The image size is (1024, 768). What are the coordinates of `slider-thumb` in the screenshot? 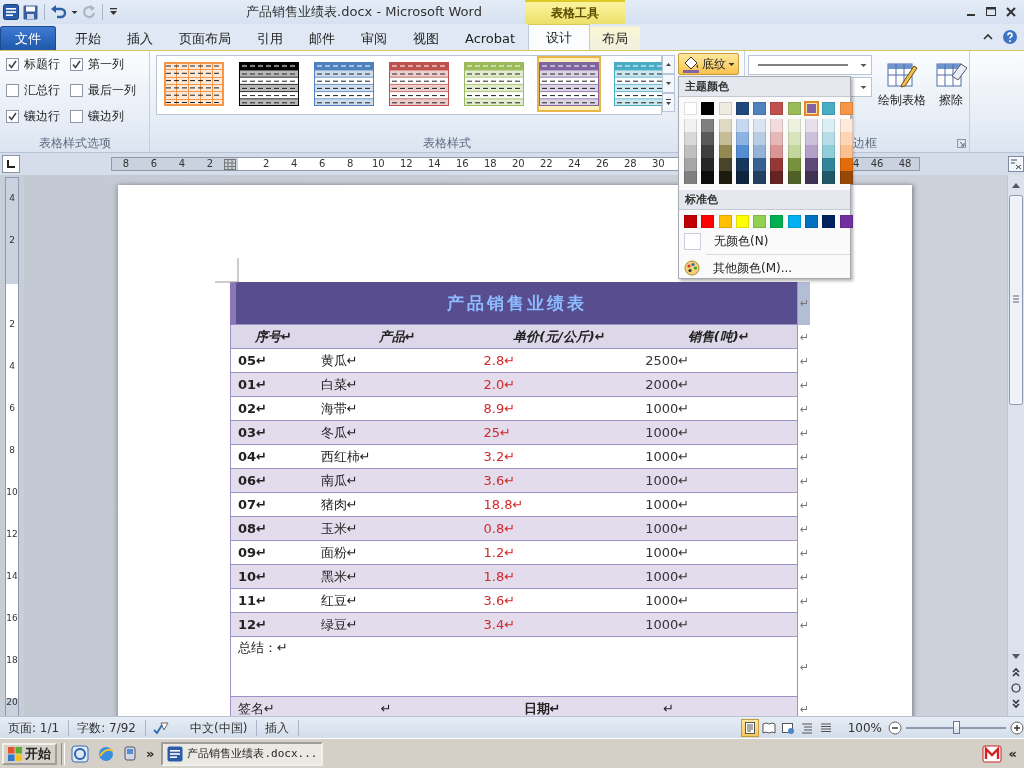 It's located at (956, 727).